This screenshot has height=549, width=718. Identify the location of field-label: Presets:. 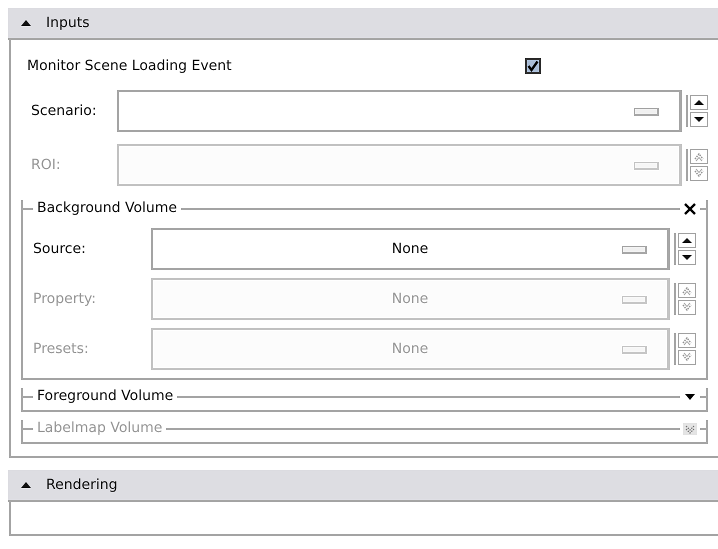
(61, 349).